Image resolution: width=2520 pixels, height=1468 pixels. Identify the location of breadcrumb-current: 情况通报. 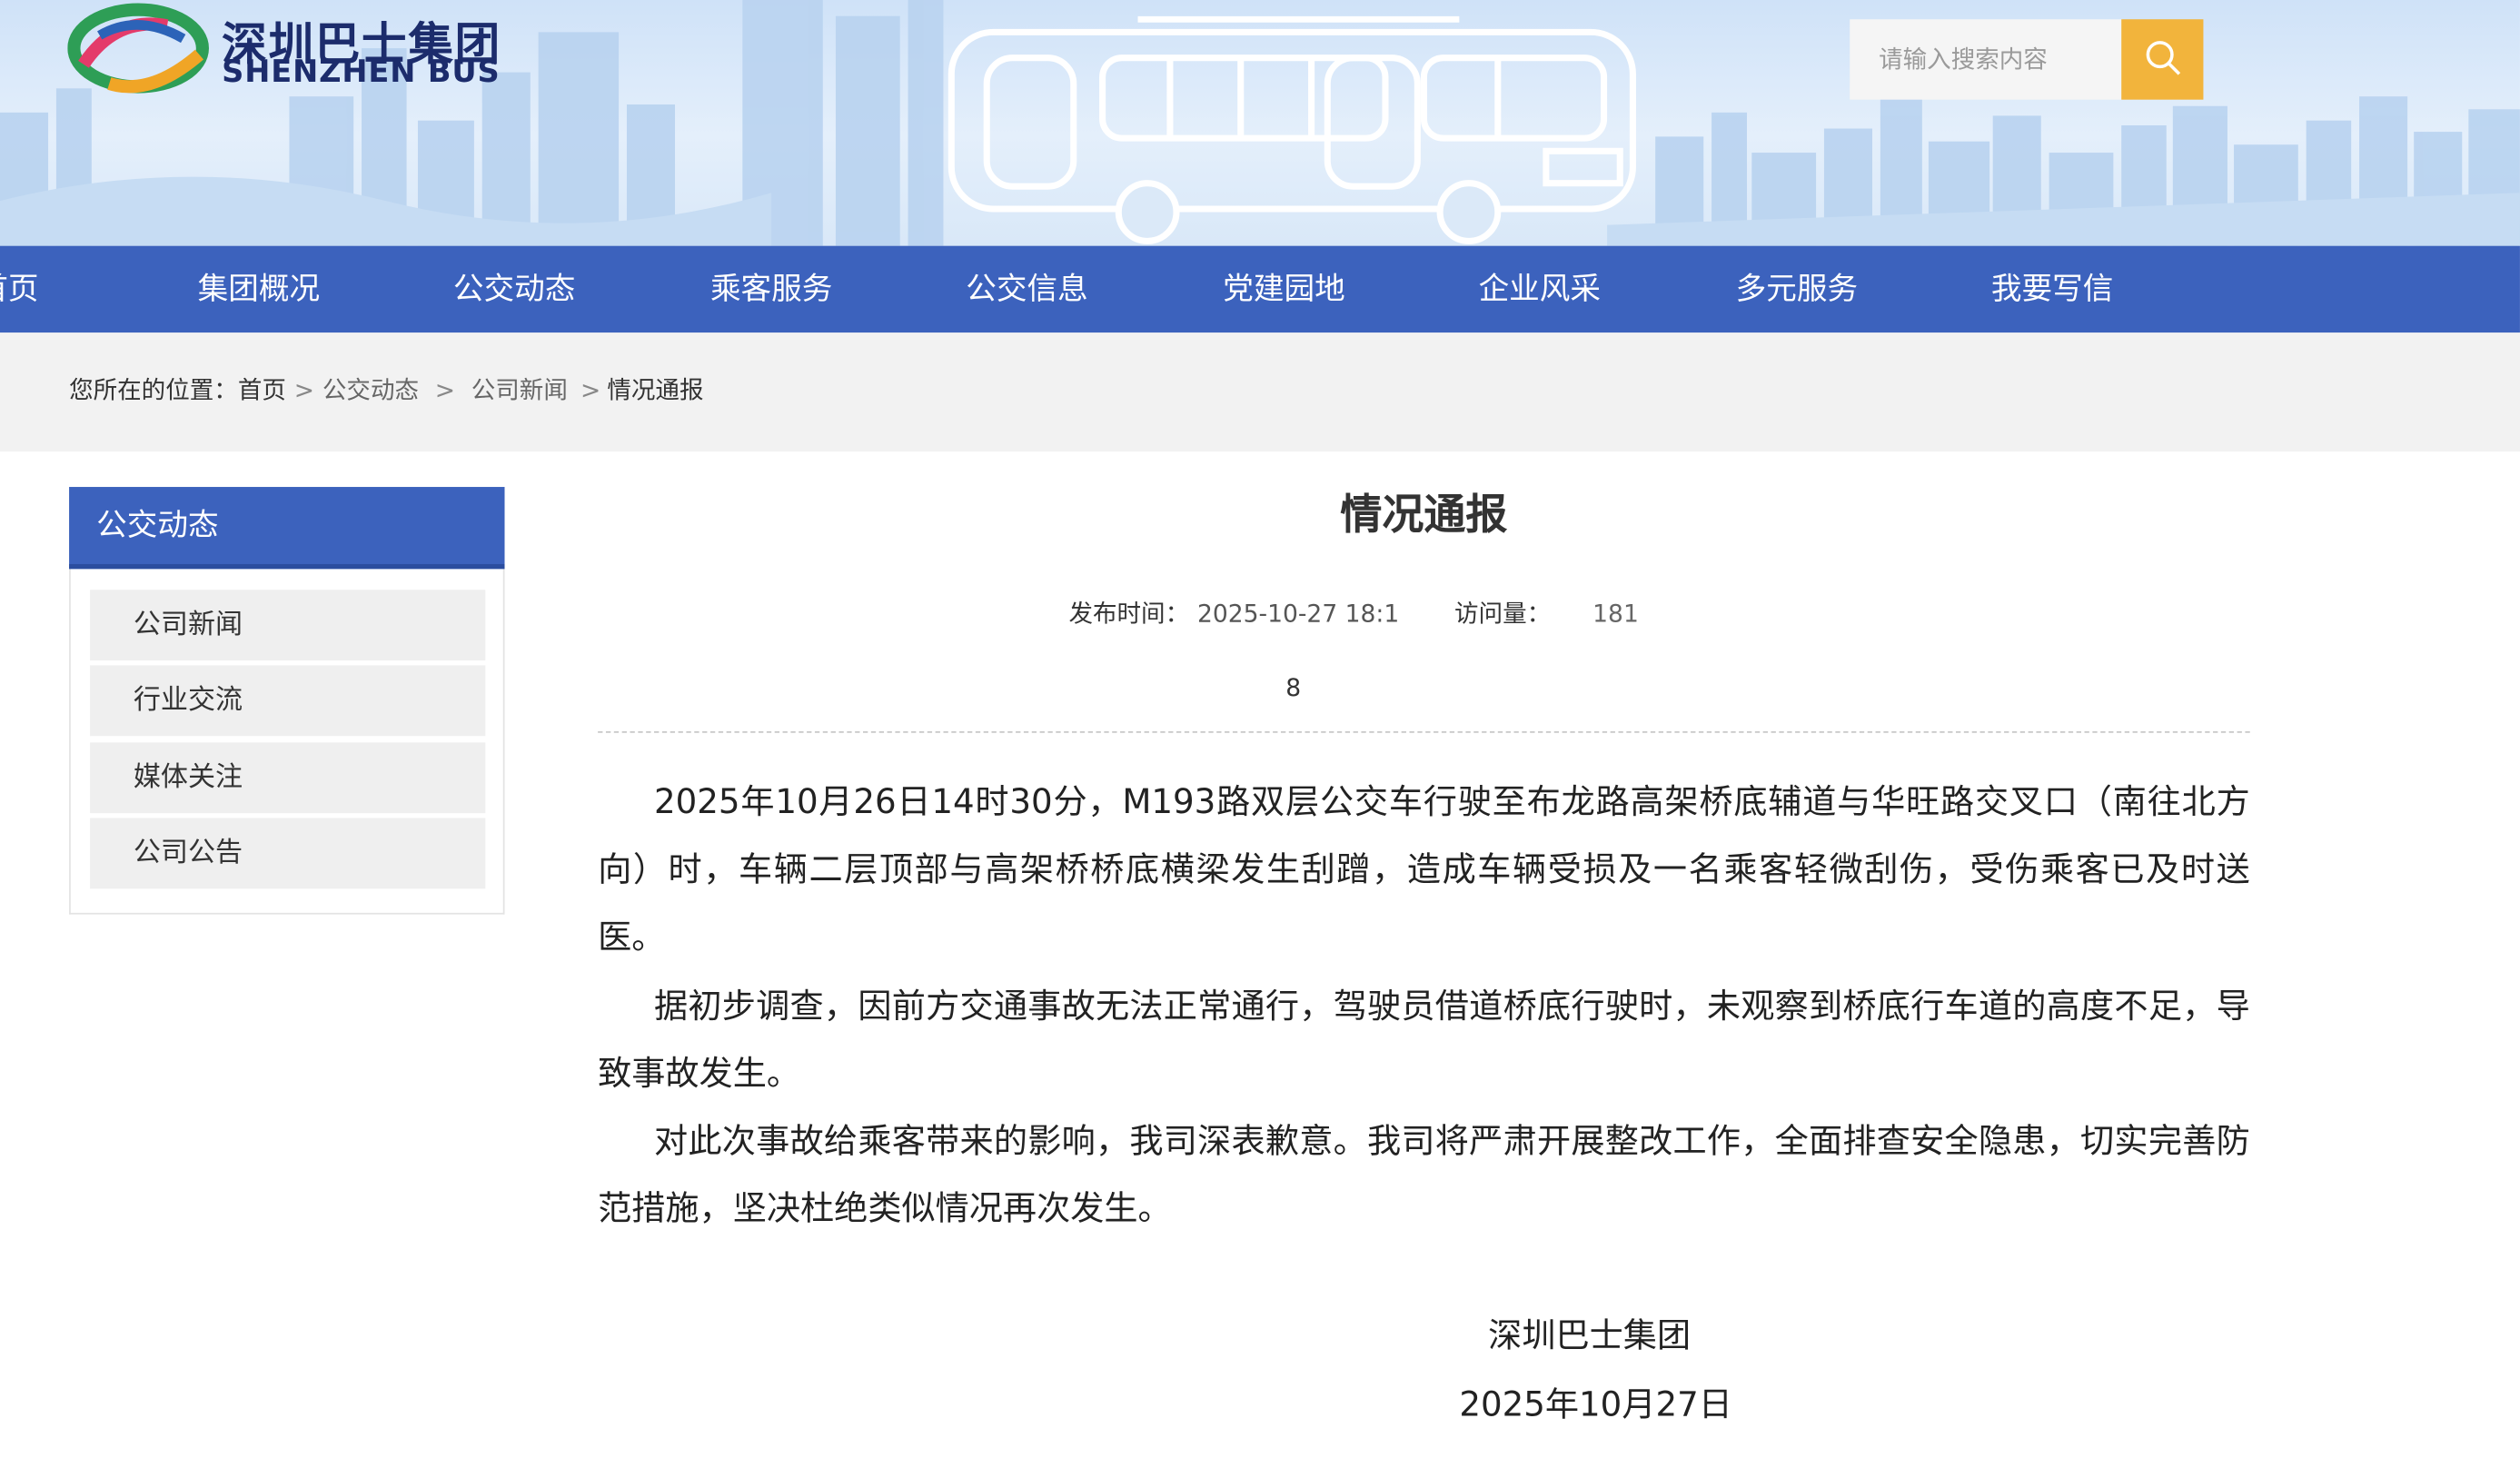
(655, 390).